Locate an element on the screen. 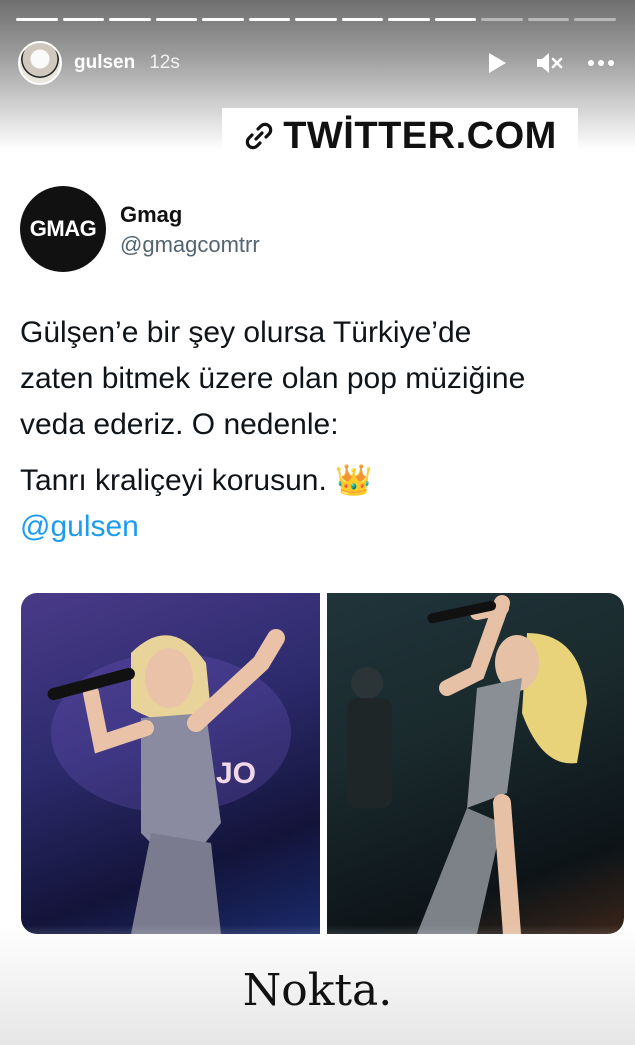 This screenshot has width=635, height=1045. performer-illustration is located at coordinates (467, 764).